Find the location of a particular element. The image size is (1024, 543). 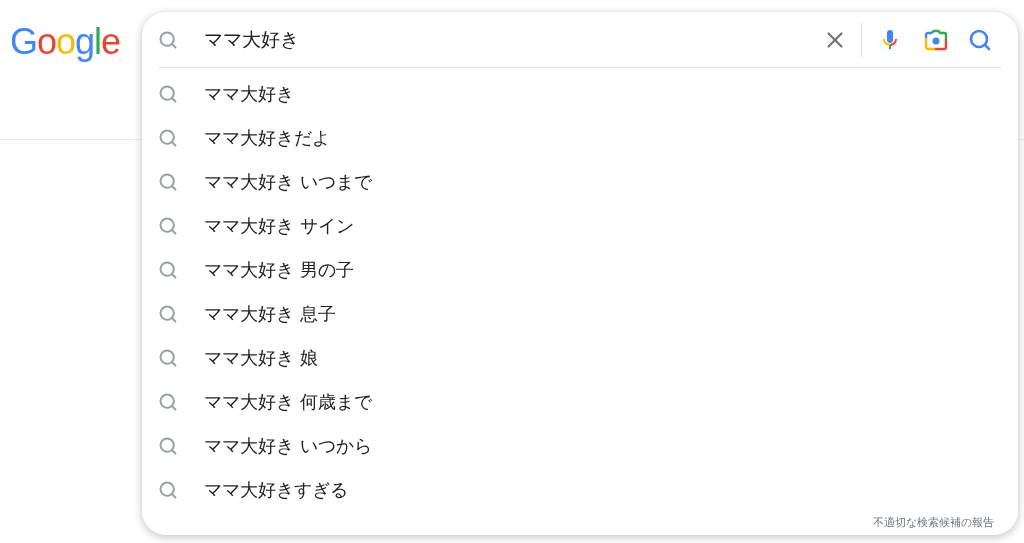

suggestion-item: ママ大好き いつまで is located at coordinates (288, 182).